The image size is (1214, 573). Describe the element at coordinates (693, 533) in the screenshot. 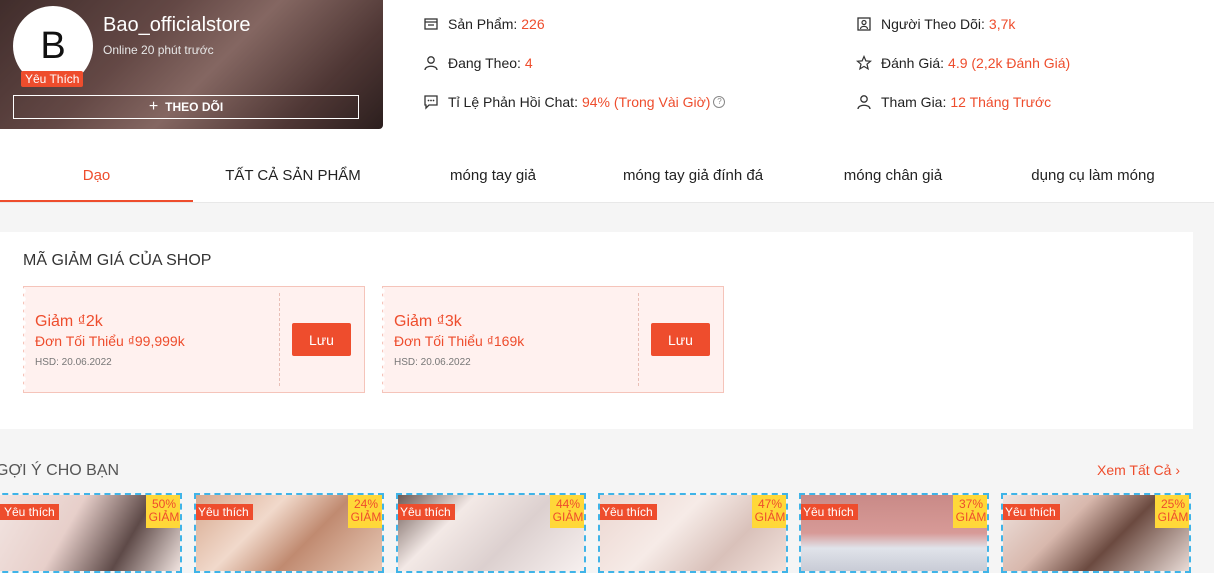

I see `product-card: Yêu thích 47% GIẢM` at that location.